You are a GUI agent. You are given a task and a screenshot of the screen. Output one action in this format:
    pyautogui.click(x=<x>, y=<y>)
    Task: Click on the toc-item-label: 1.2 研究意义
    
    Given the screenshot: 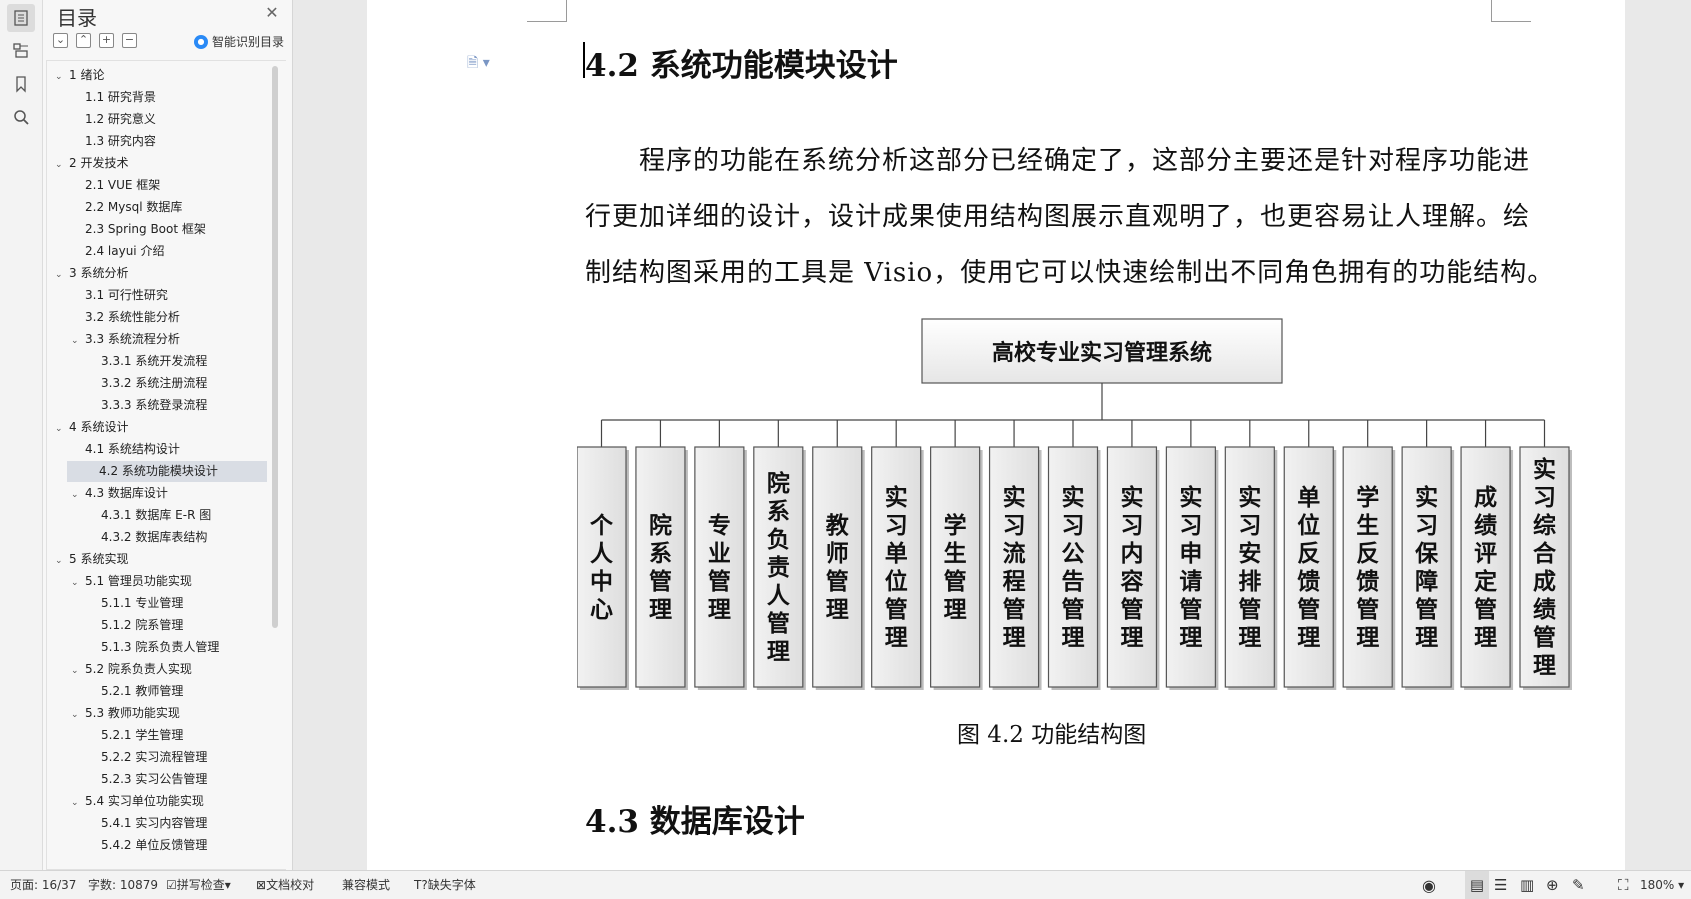 What is the action you would take?
    pyautogui.click(x=120, y=119)
    